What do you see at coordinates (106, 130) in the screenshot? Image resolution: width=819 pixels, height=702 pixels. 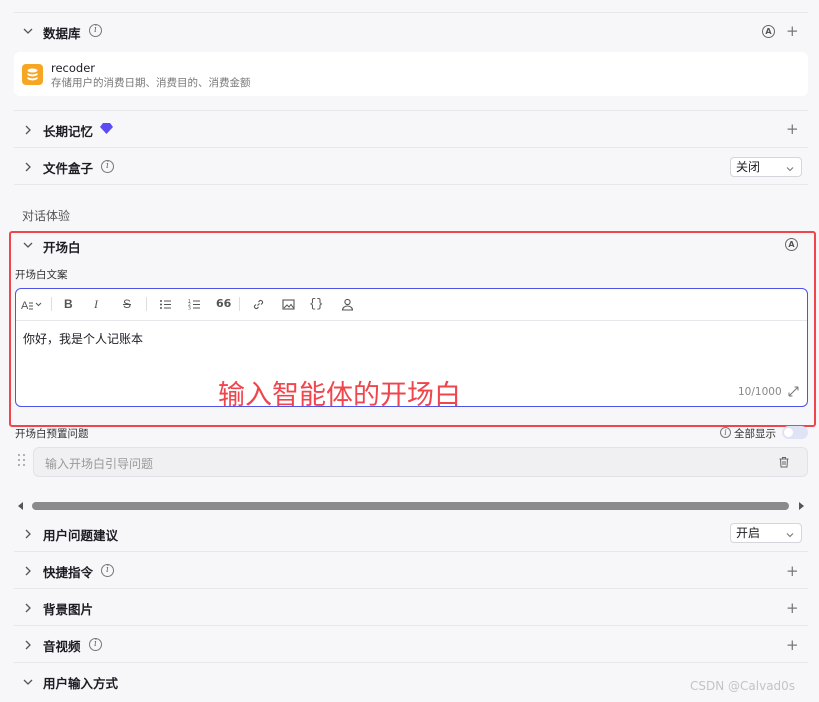 I see `premium-diamond-icon` at bounding box center [106, 130].